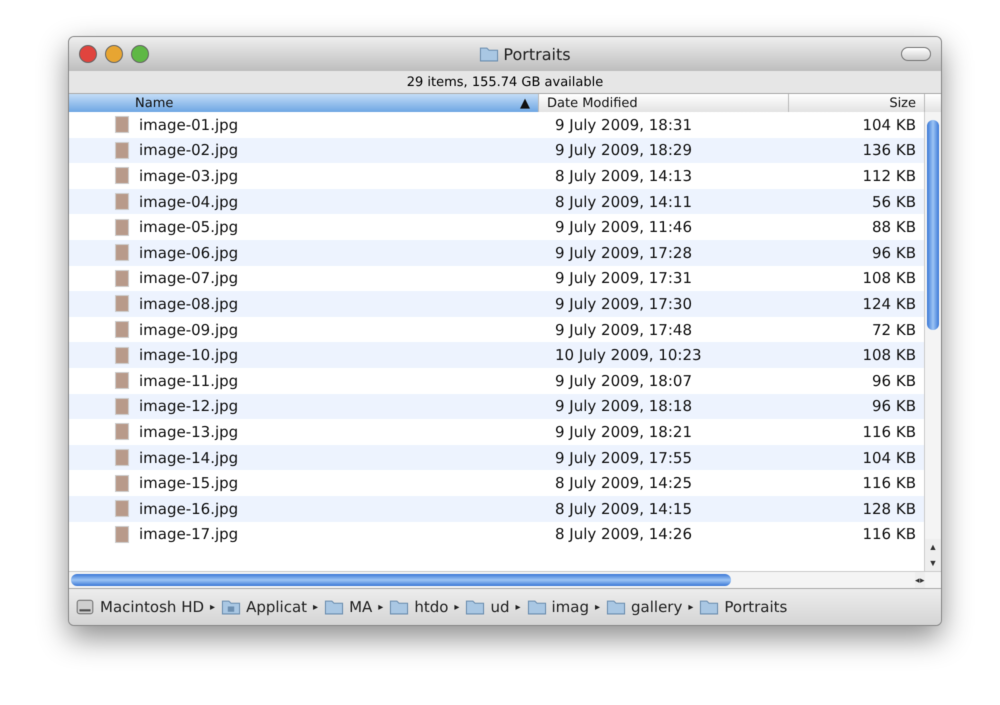  What do you see at coordinates (743, 607) in the screenshot?
I see `path-item: Portraits` at bounding box center [743, 607].